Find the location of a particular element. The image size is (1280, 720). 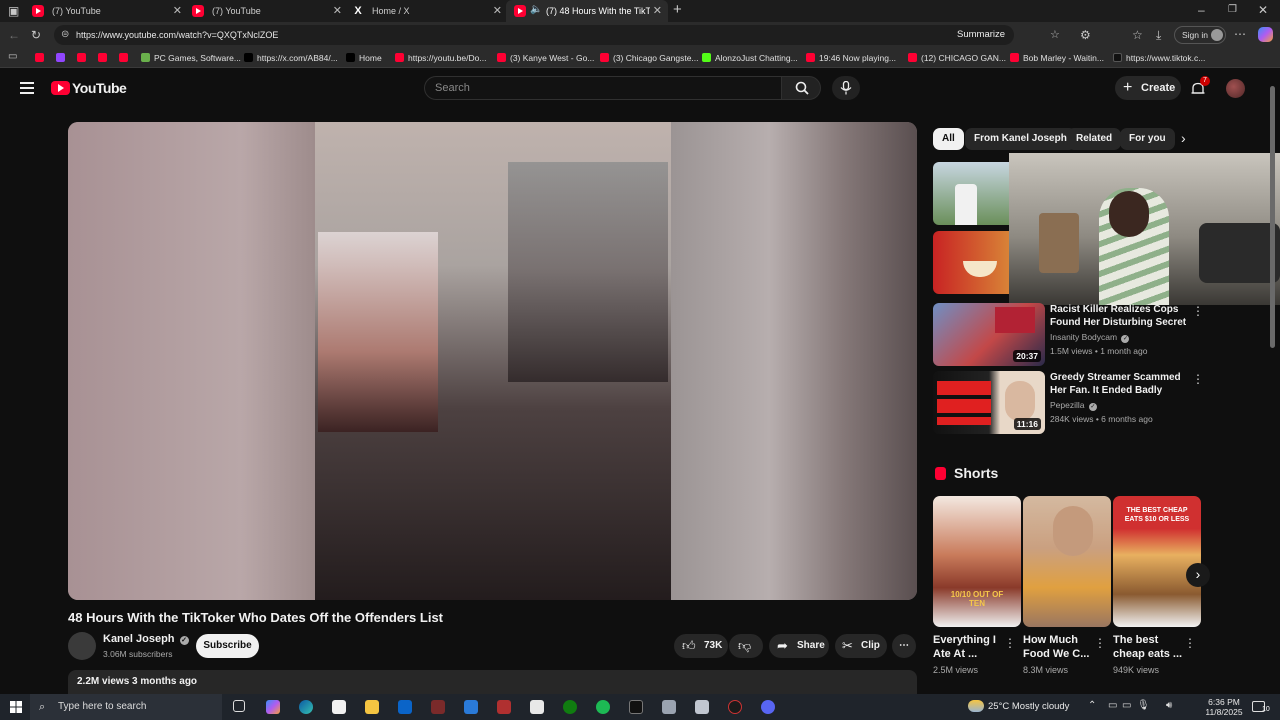

new-tab-icon: + is located at coordinates (677, 9).